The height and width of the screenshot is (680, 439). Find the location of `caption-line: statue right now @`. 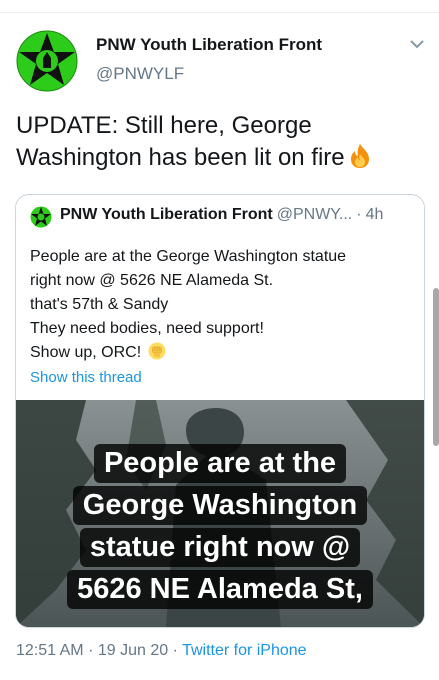

caption-line: statue right now @ is located at coordinates (220, 547).